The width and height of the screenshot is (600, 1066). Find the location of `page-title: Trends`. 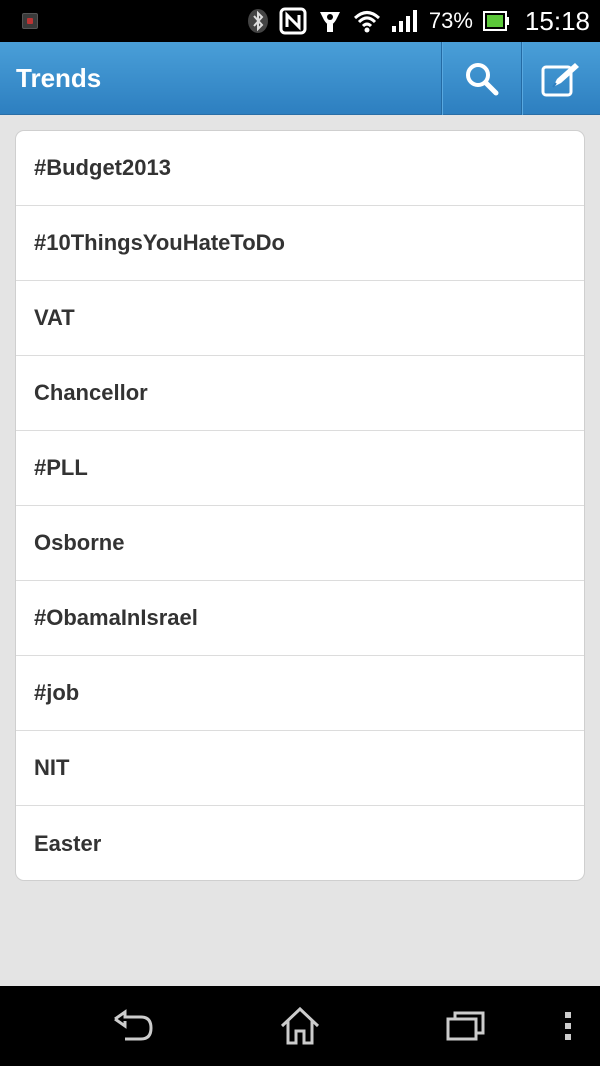

page-title: Trends is located at coordinates (59, 78).